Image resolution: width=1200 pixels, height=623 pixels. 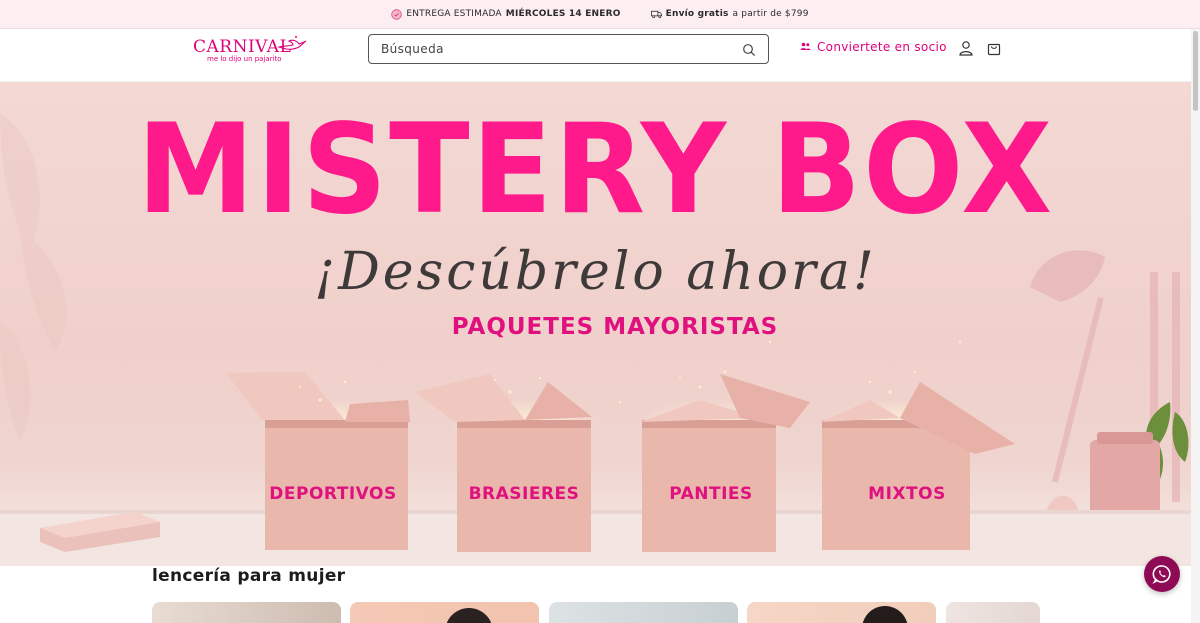 I want to click on become-partner-link: Conviertete en socio, so click(x=873, y=47).